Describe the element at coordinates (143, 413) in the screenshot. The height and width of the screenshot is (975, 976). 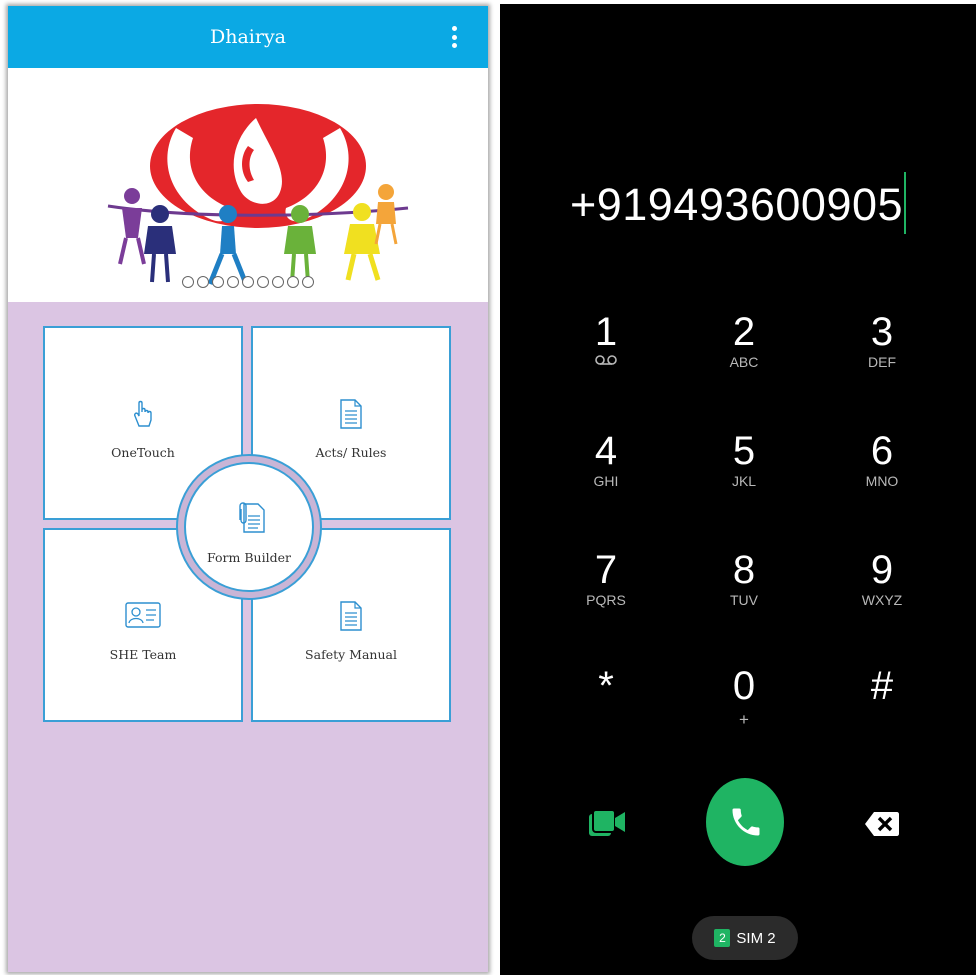
I see `tap-hand-icon` at that location.